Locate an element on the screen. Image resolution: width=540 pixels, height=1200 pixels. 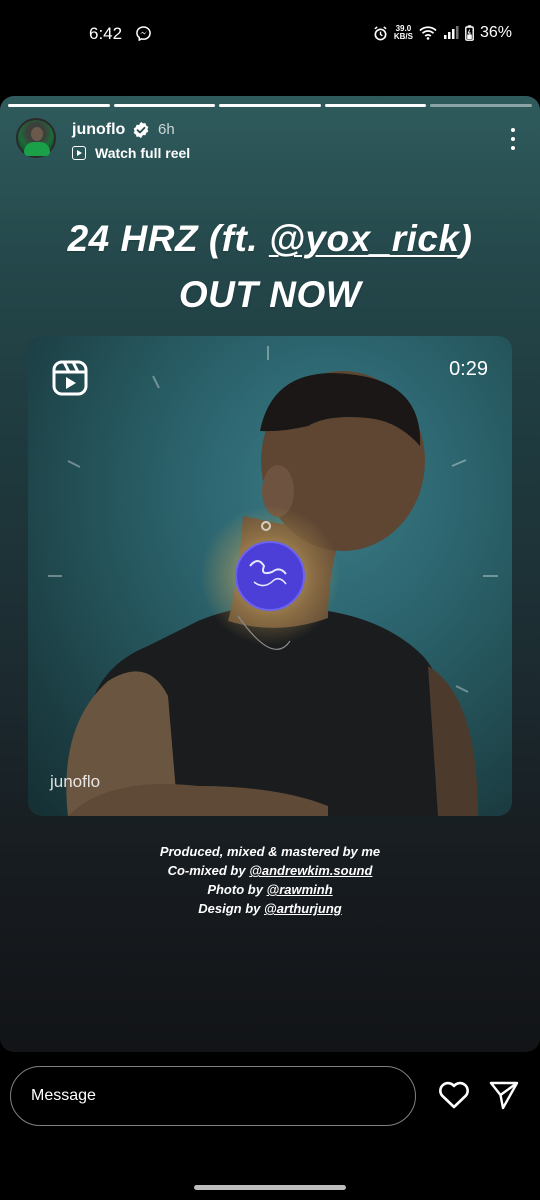
alarm-icon is located at coordinates (380, 32).